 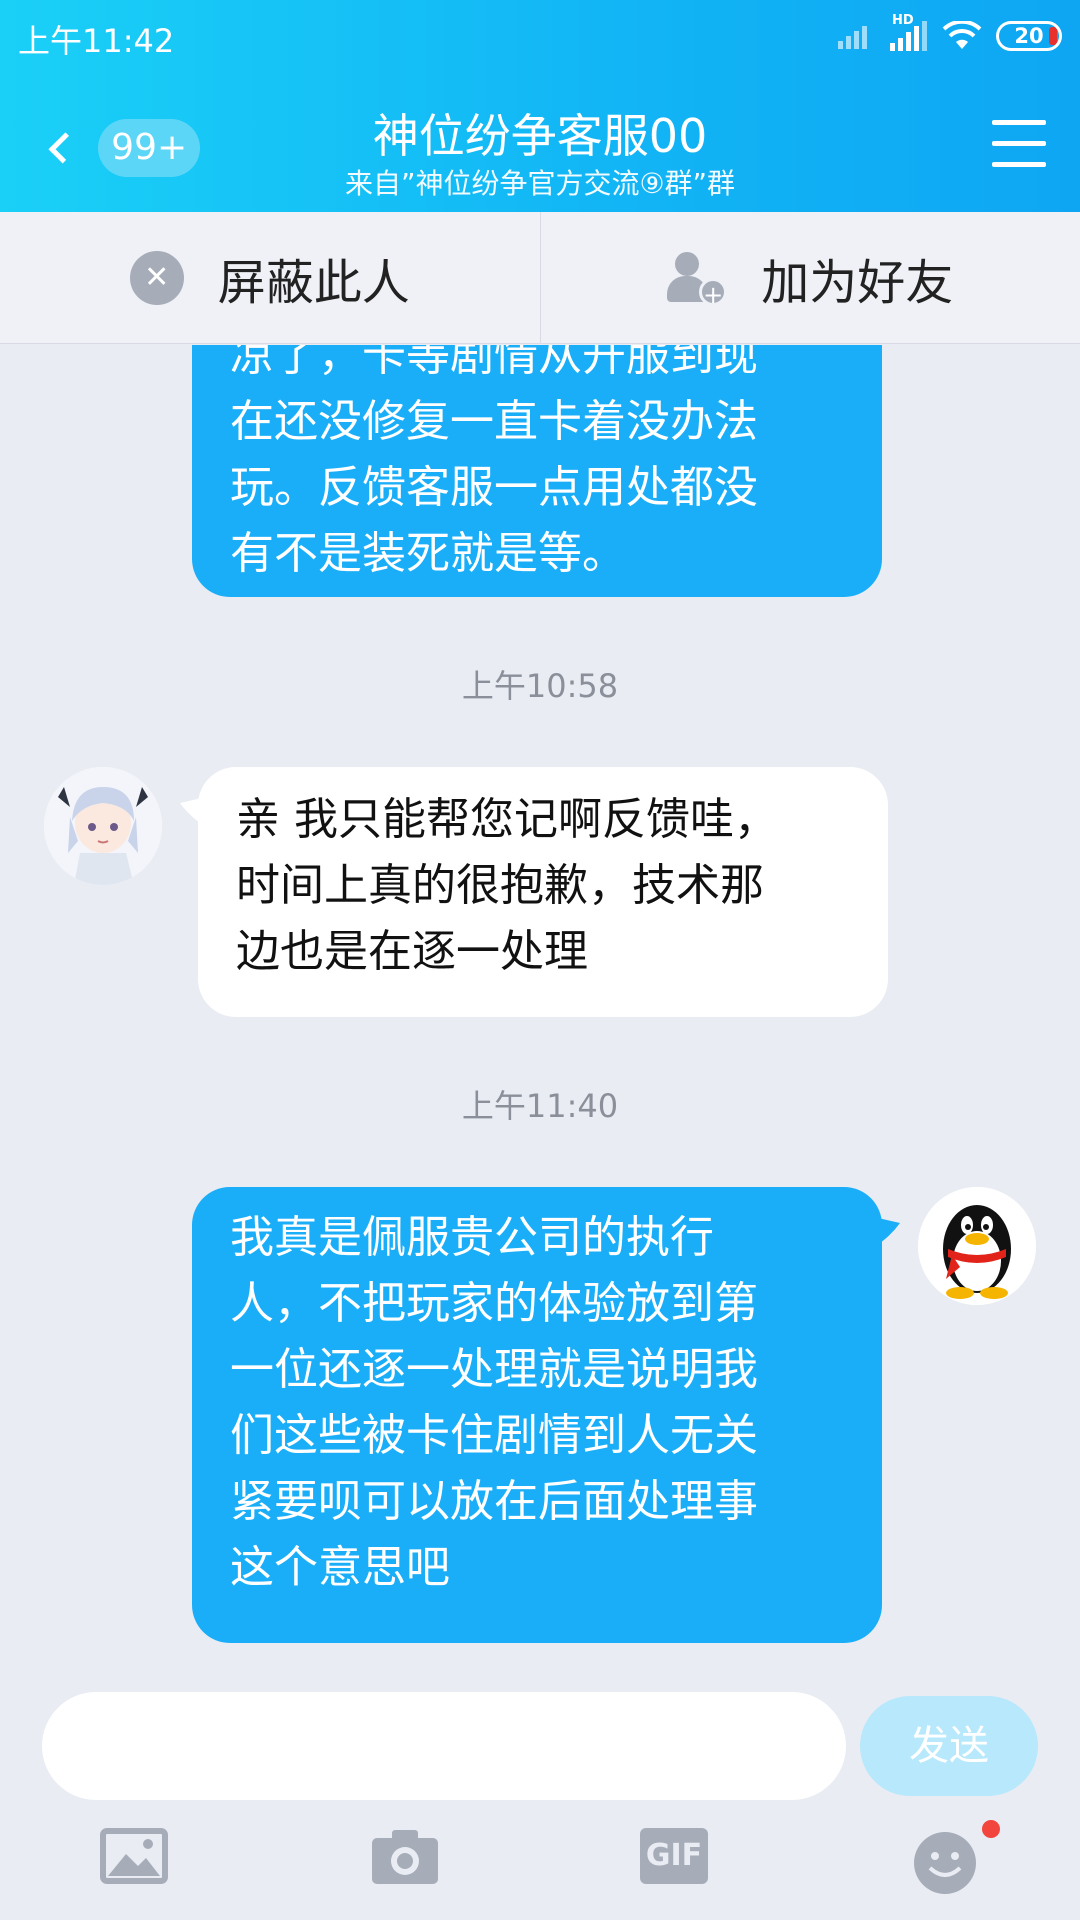 What do you see at coordinates (494, 487) in the screenshot?
I see `message-line: 玩。反馈客服一点用处都没` at bounding box center [494, 487].